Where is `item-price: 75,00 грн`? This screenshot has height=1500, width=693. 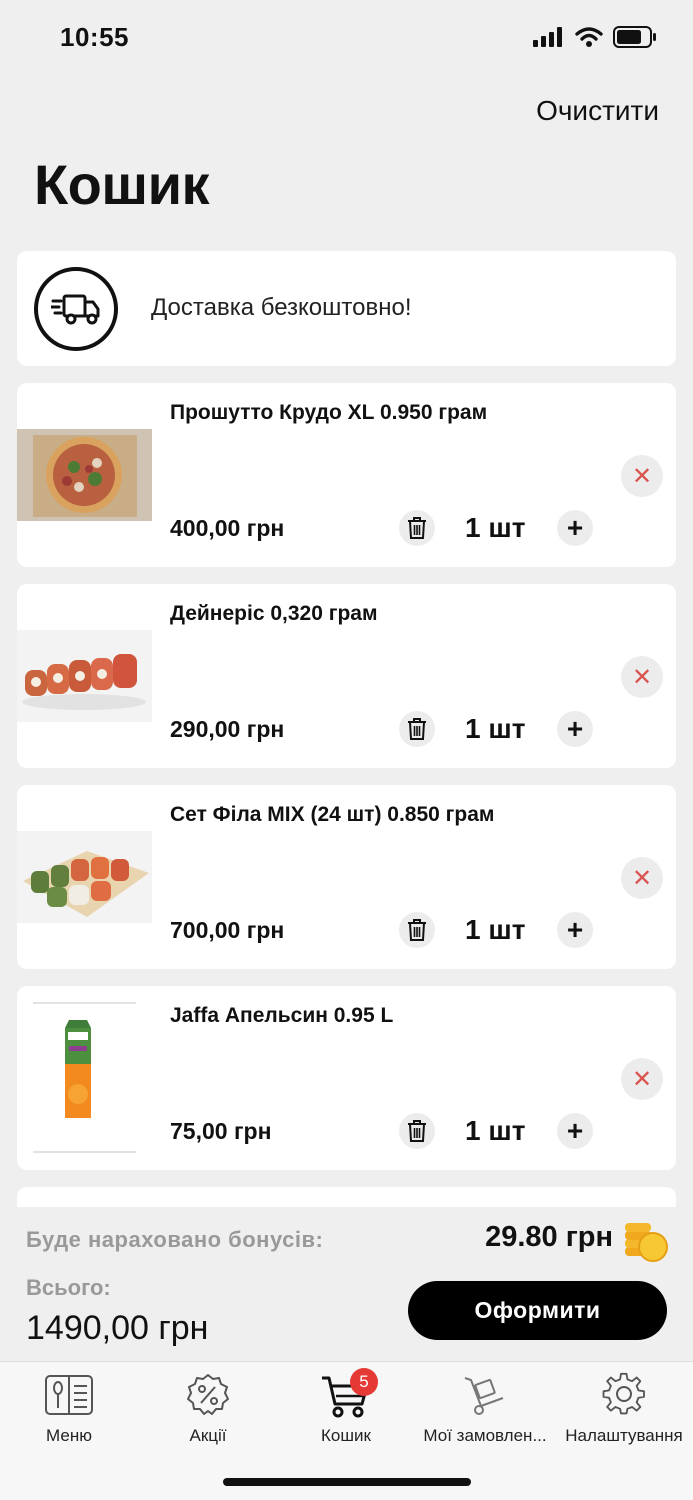 item-price: 75,00 грн is located at coordinates (221, 1131).